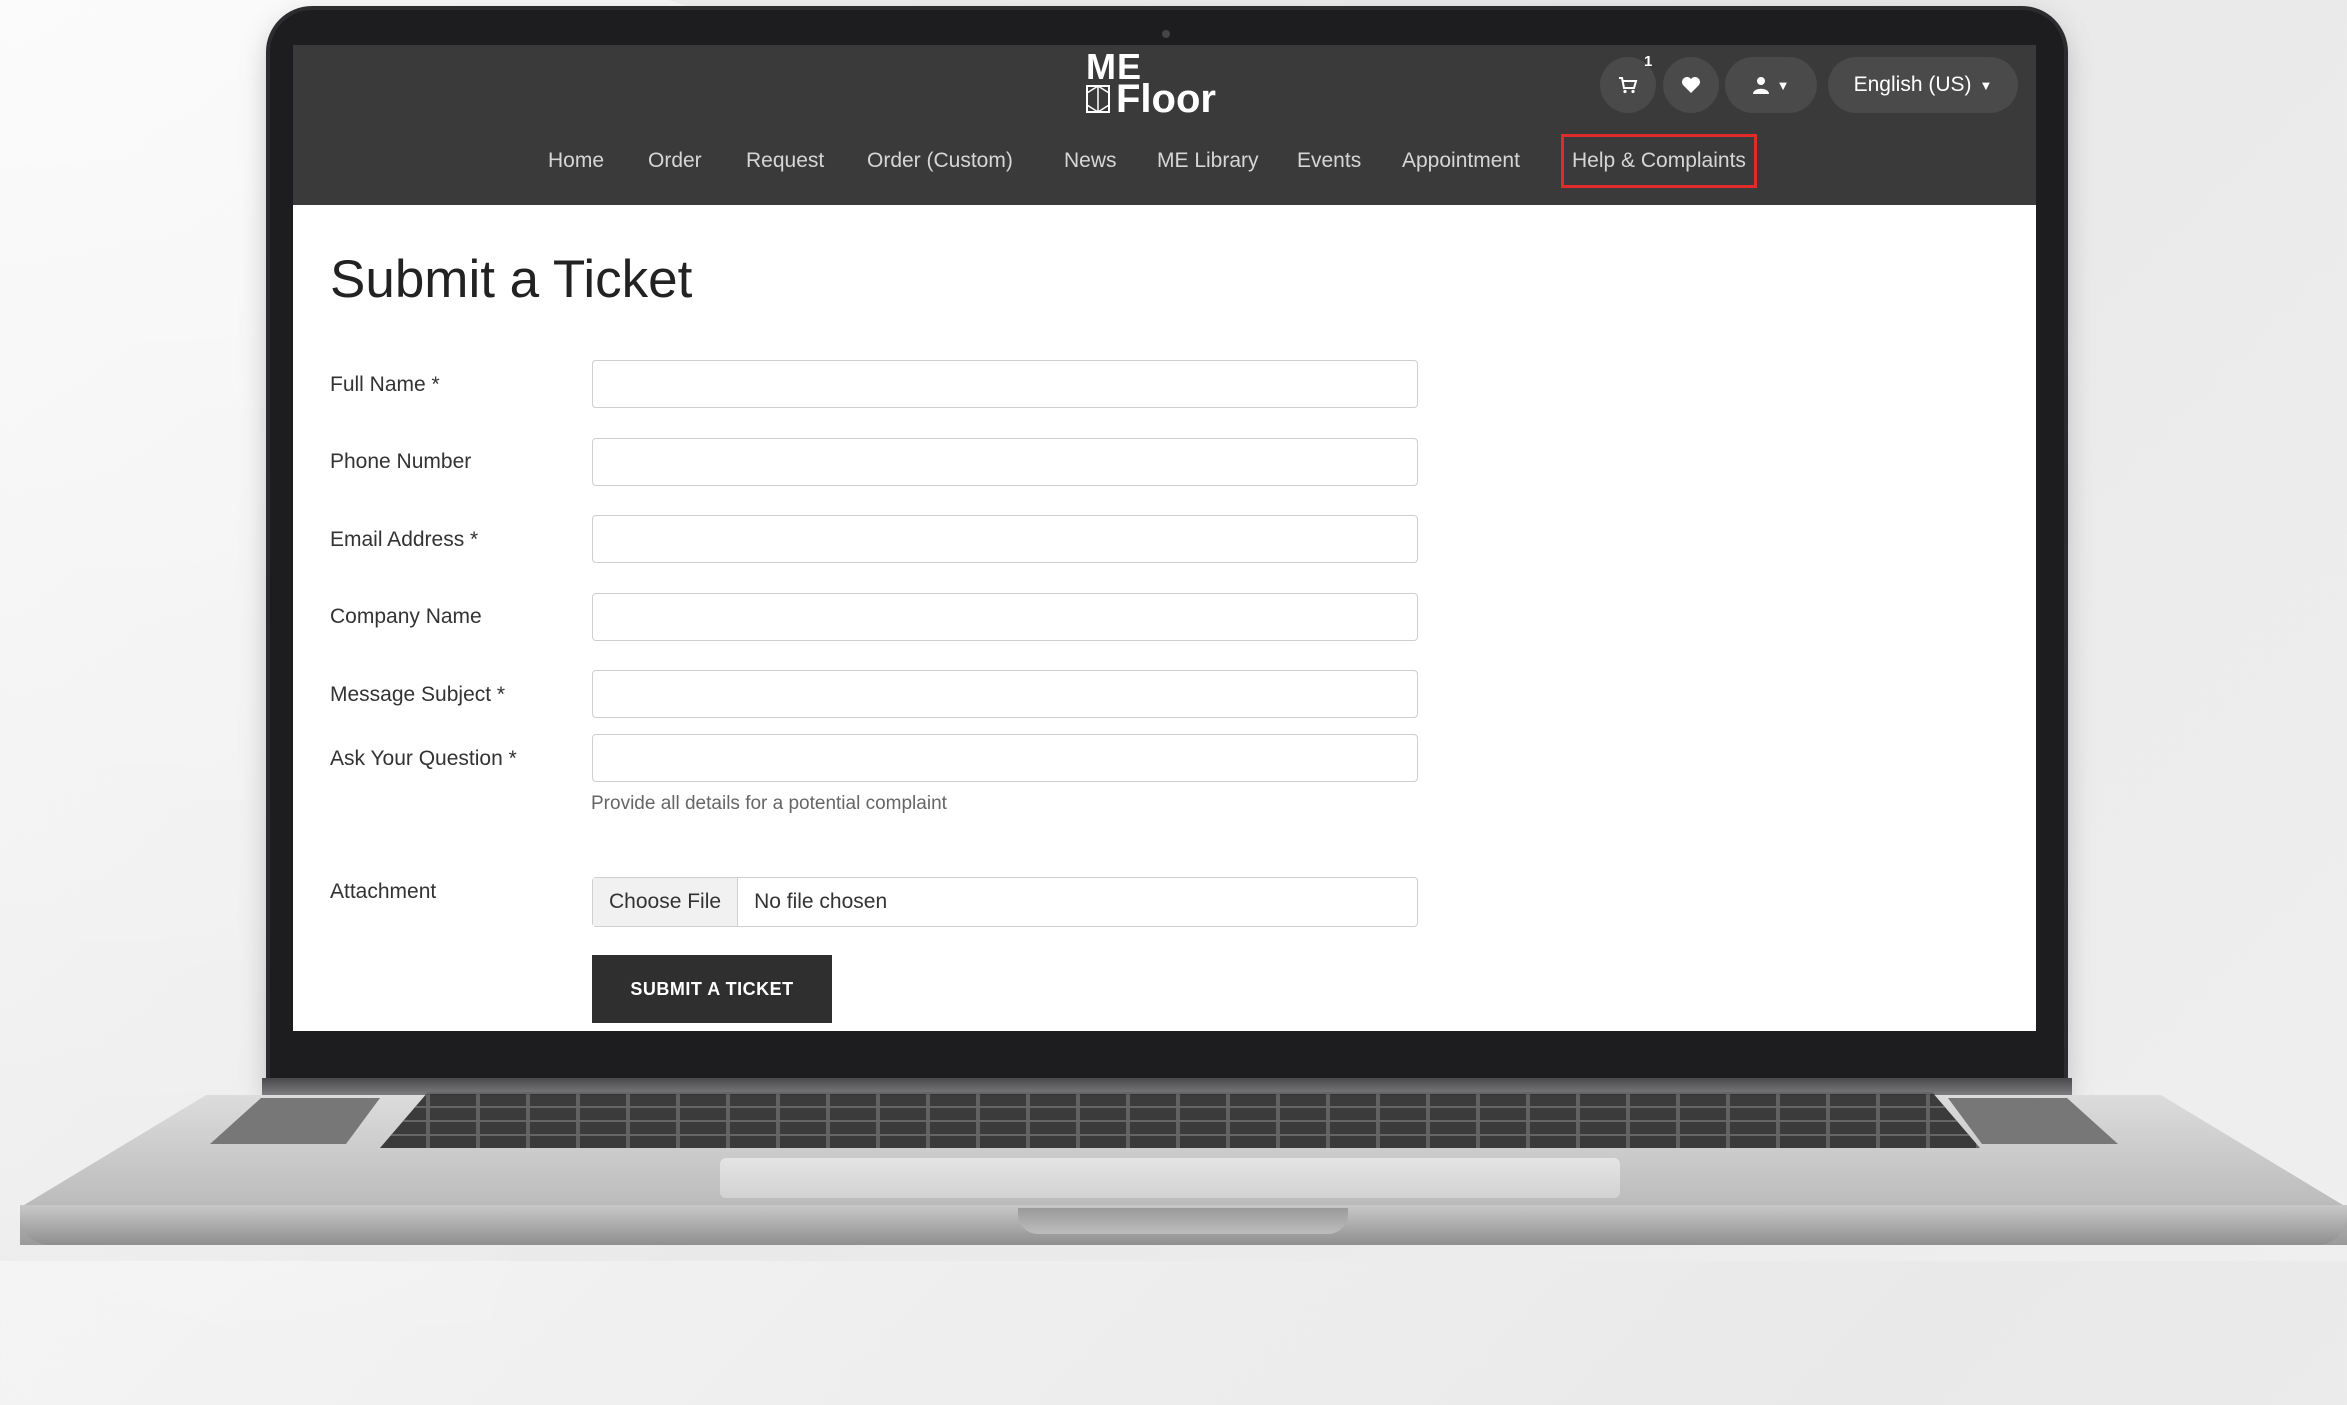  Describe the element at coordinates (712, 989) in the screenshot. I see `submit-ticket-button: SUBMIT A TICKET` at that location.